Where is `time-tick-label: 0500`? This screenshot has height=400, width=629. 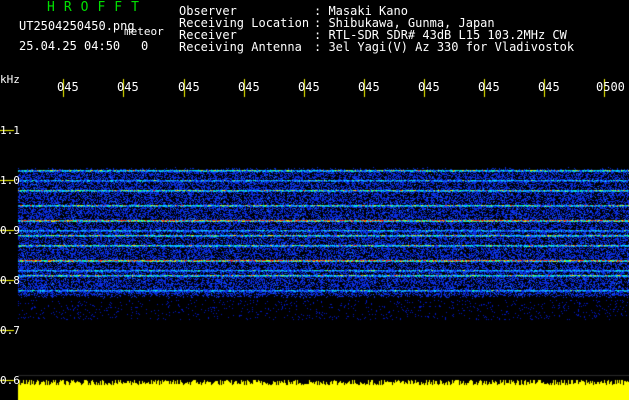 time-tick-label: 0500 is located at coordinates (610, 87).